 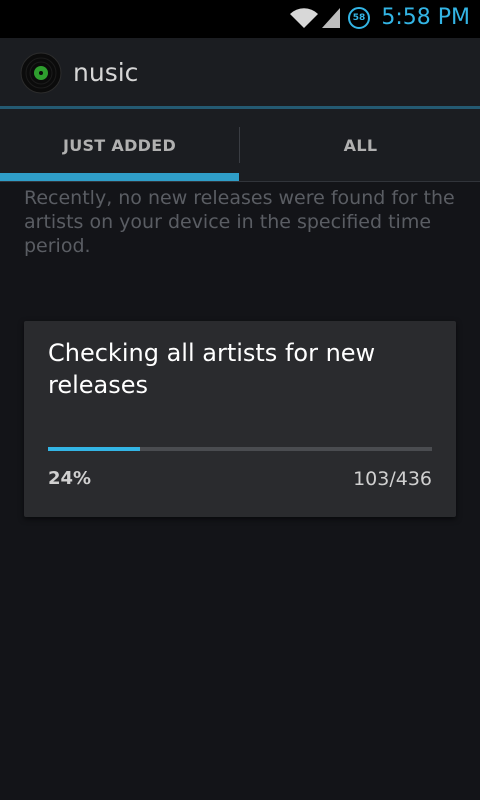 I want to click on action-bar: nusic, so click(x=240, y=72).